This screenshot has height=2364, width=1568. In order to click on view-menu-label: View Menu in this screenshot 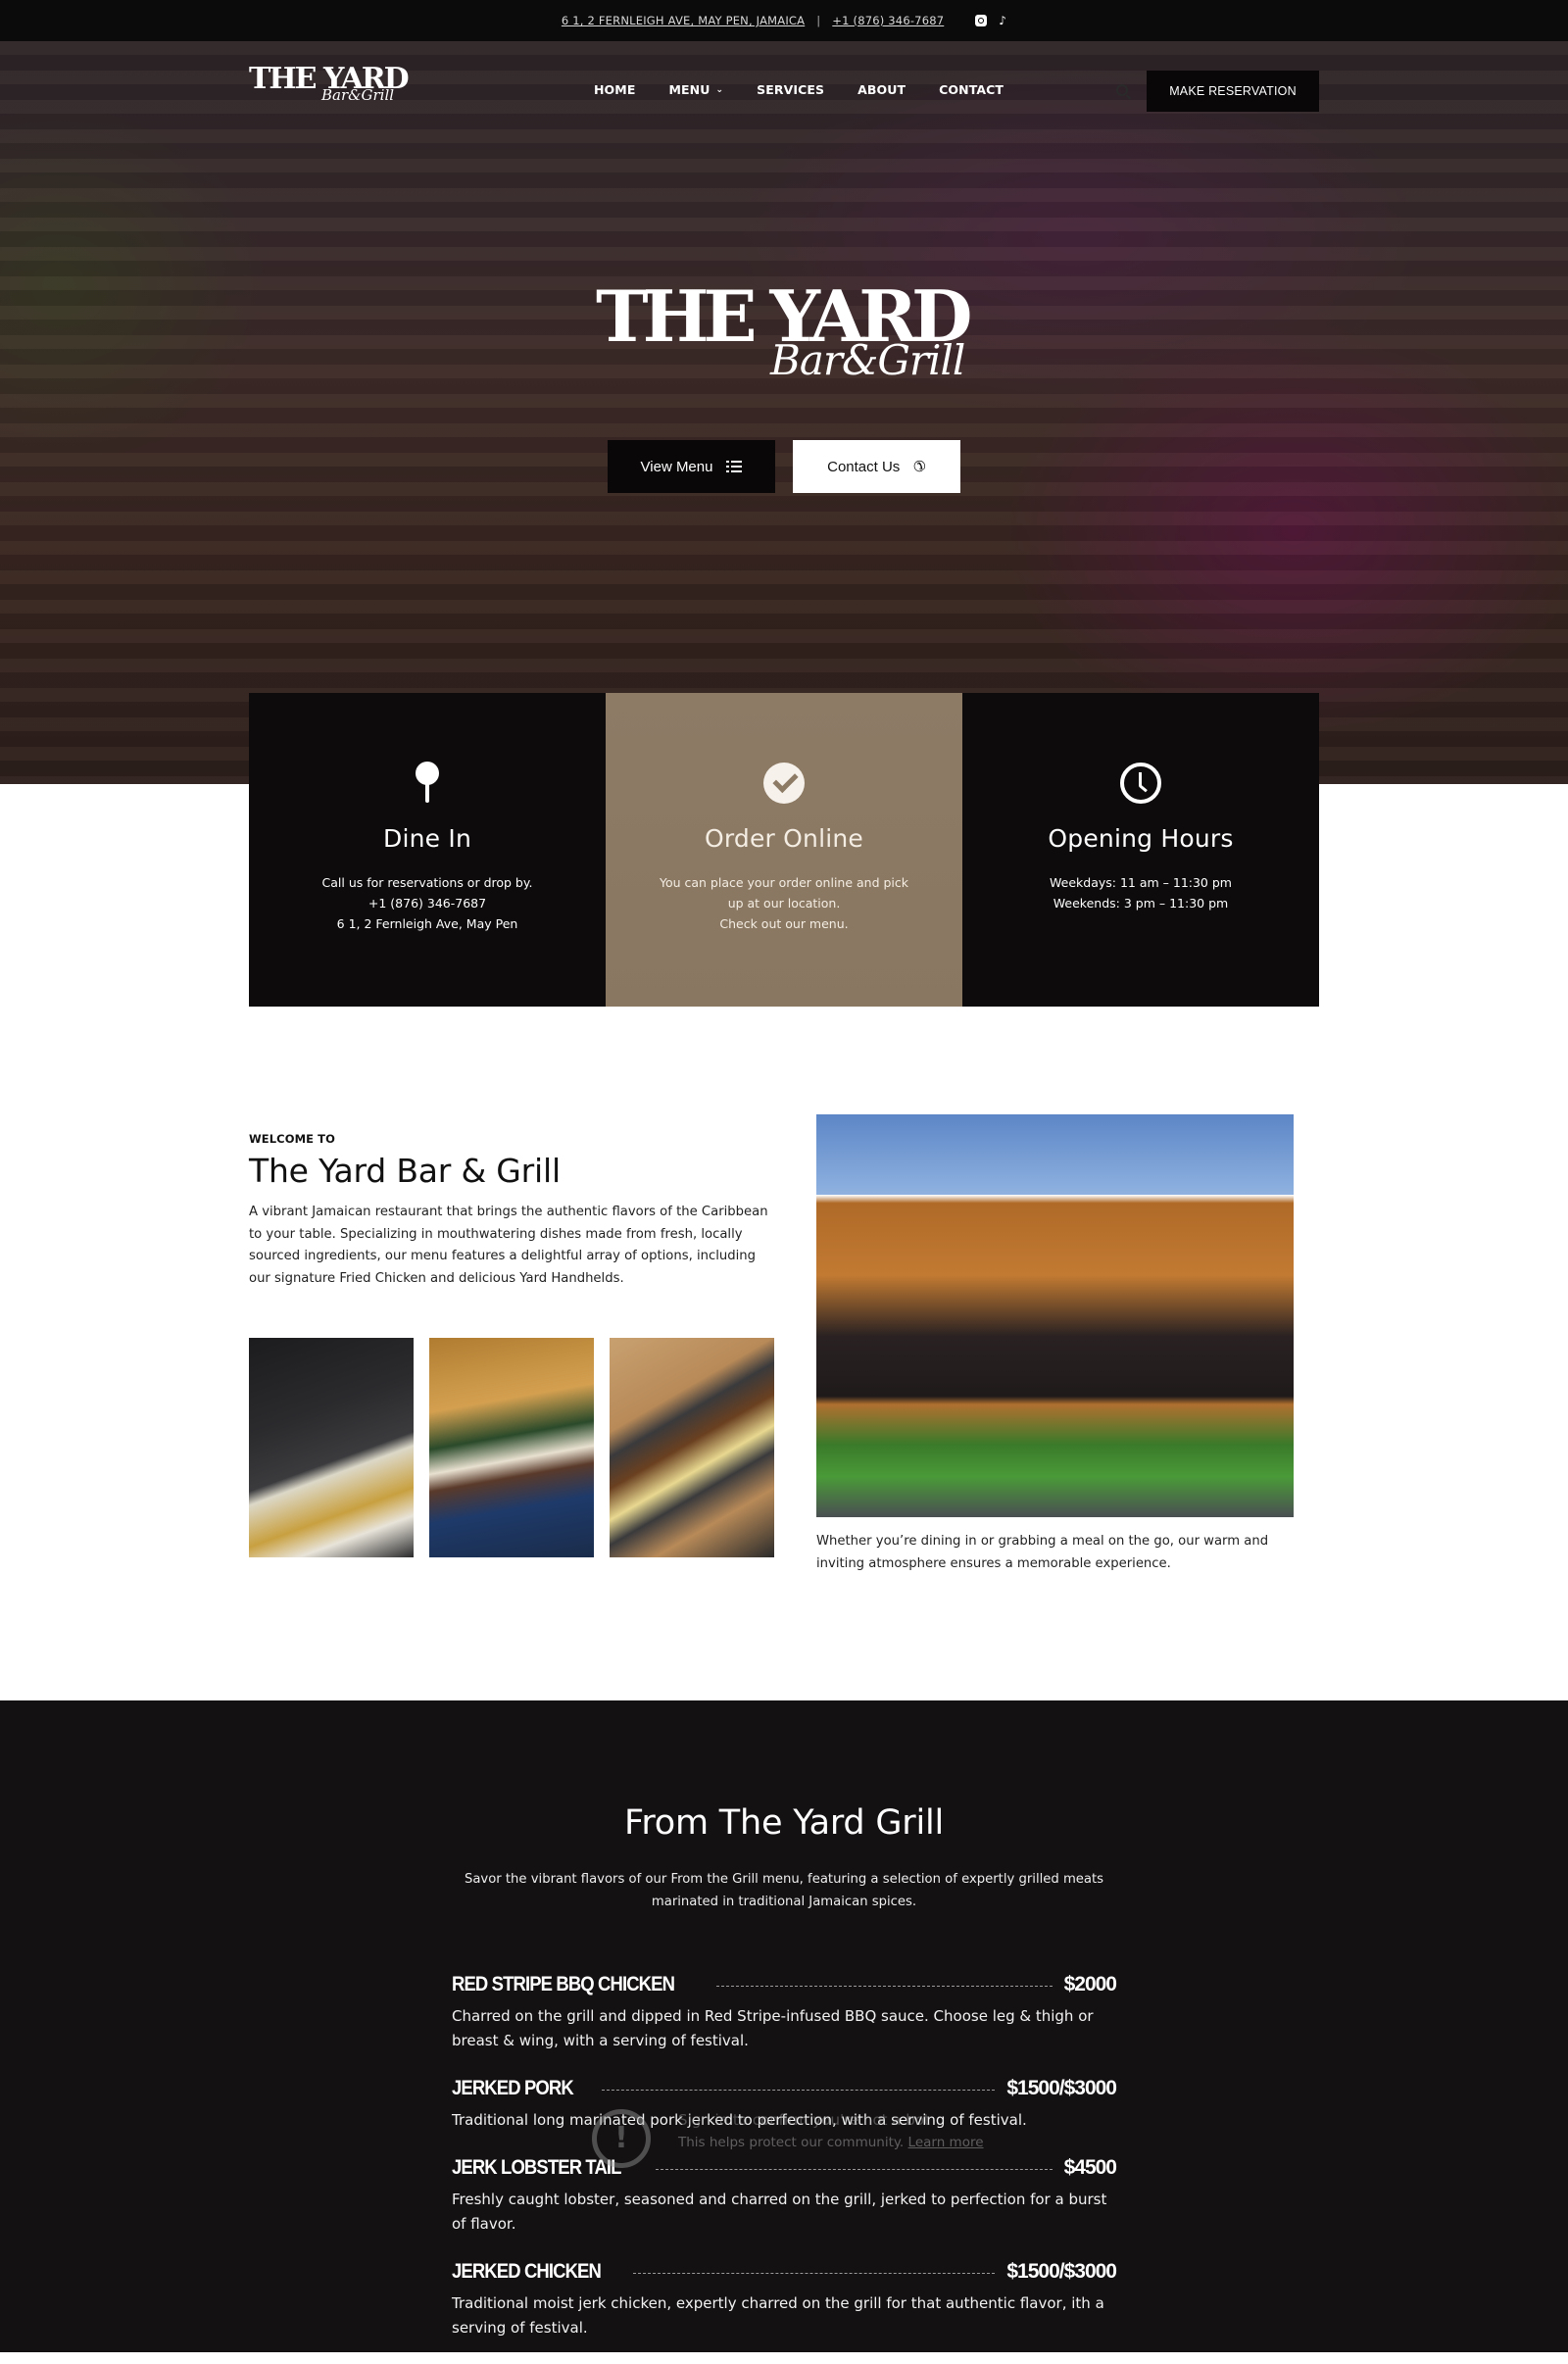, I will do `click(676, 466)`.